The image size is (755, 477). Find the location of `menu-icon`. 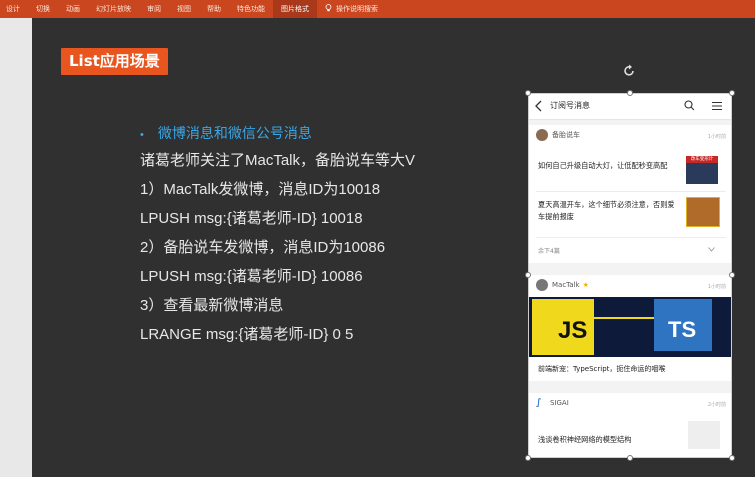

menu-icon is located at coordinates (717, 106).